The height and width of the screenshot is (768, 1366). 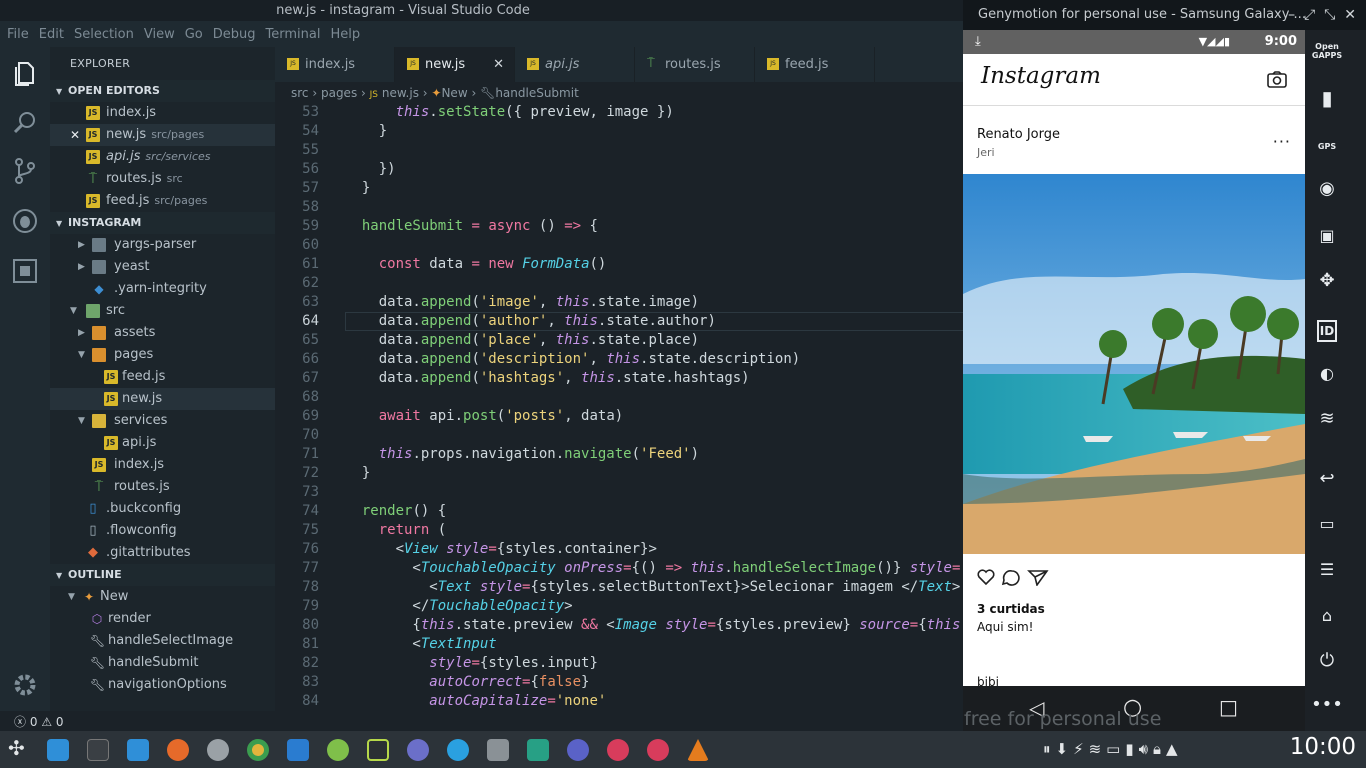 I want to click on image-viewer-icon, so click(x=538, y=750).